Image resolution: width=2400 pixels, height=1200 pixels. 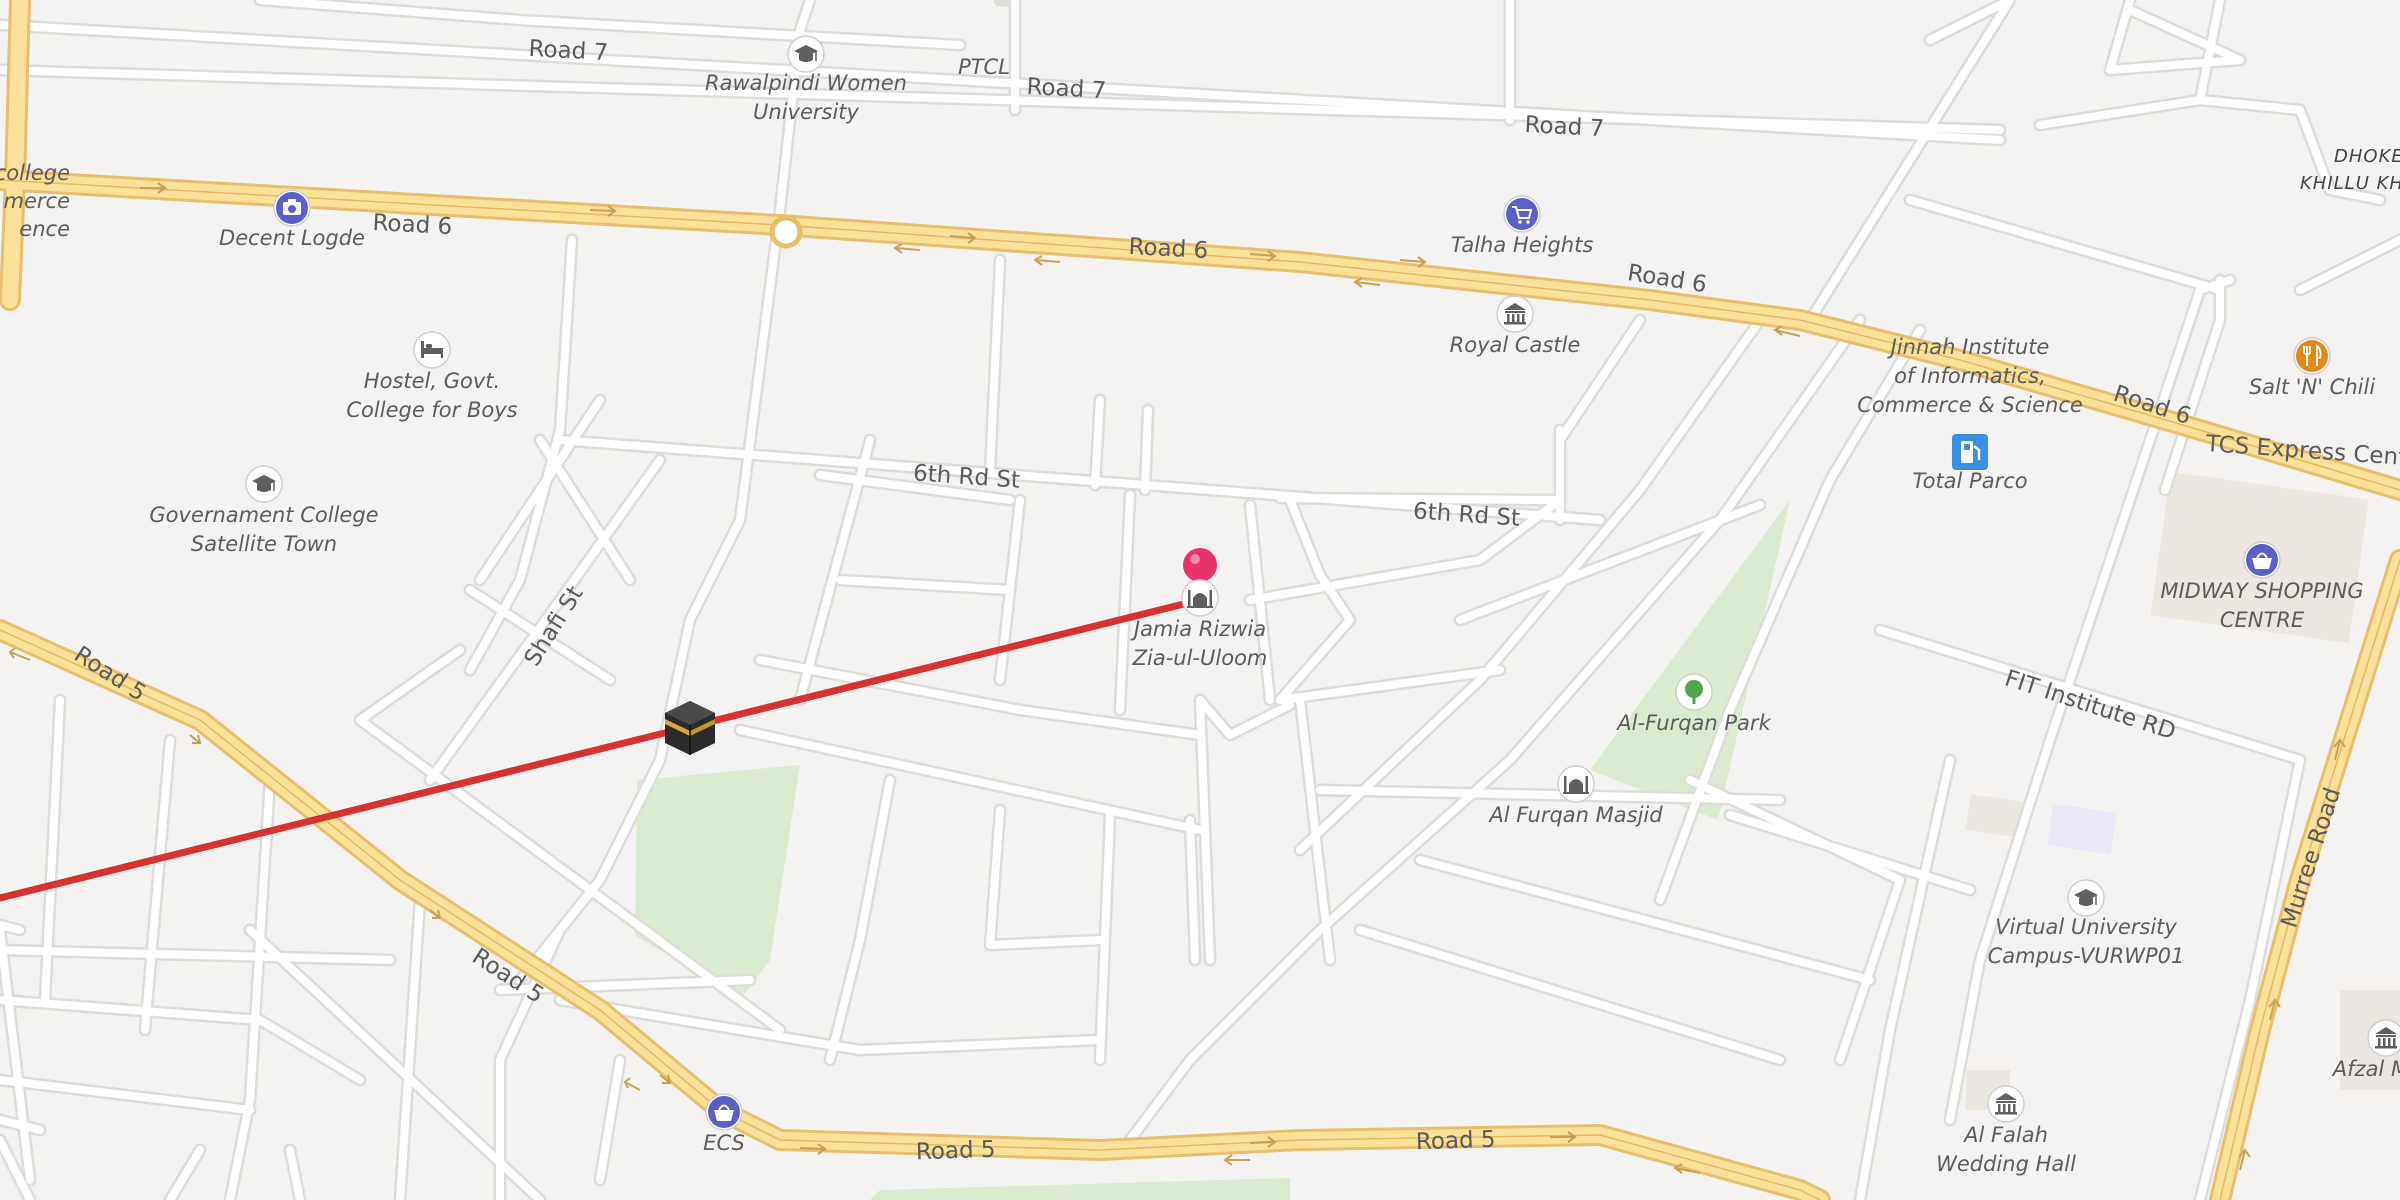 I want to click on poi-label-line: Talha Heights, so click(x=1522, y=245).